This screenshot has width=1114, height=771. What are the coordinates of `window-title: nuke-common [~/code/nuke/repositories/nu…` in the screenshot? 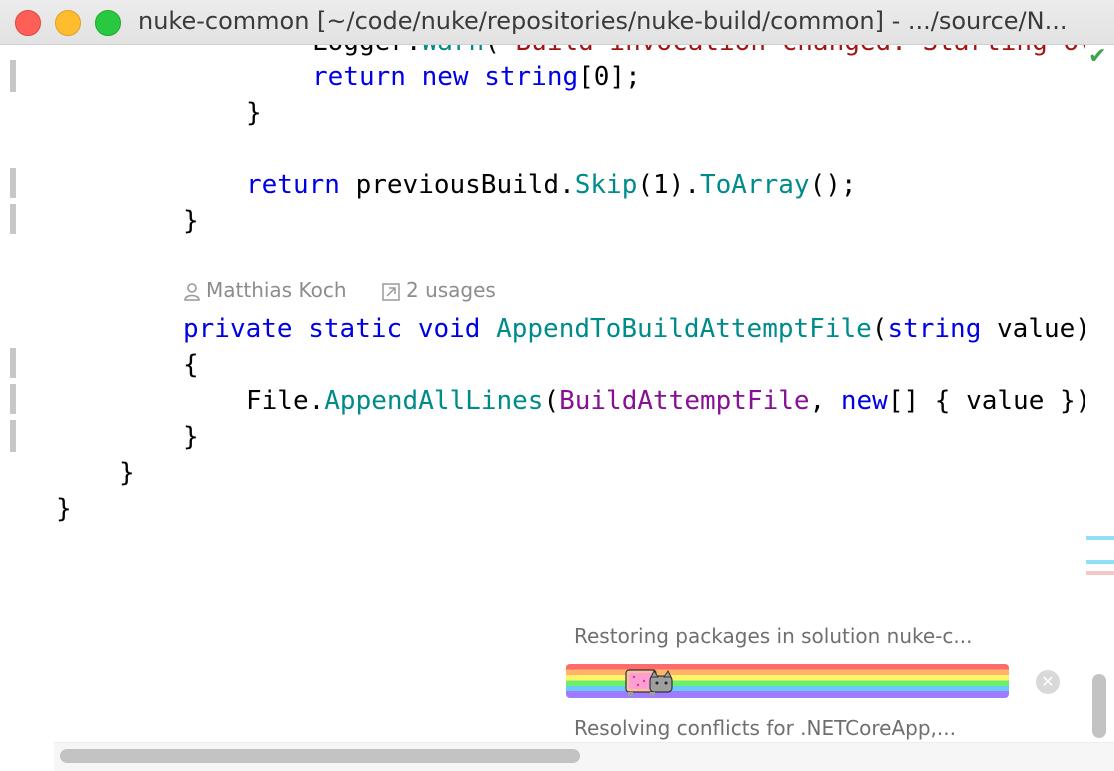 It's located at (603, 21).